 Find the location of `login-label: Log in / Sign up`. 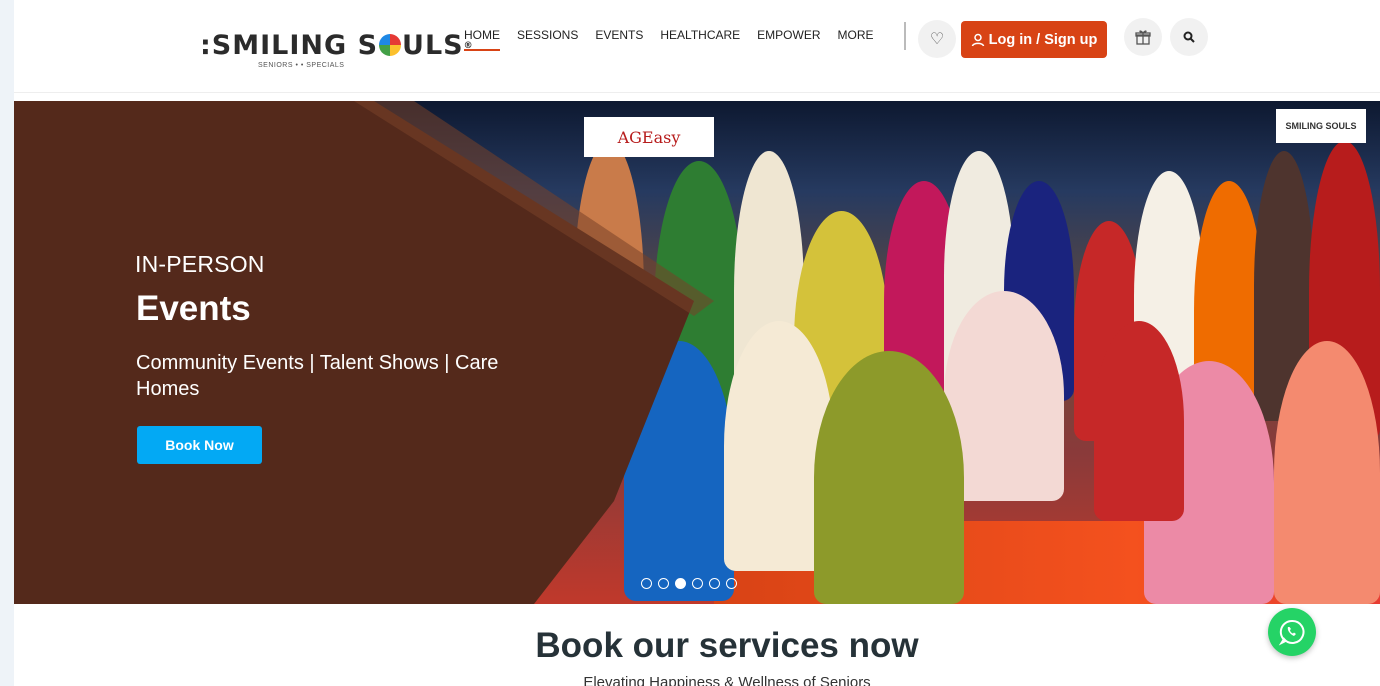

login-label: Log in / Sign up is located at coordinates (1043, 39).